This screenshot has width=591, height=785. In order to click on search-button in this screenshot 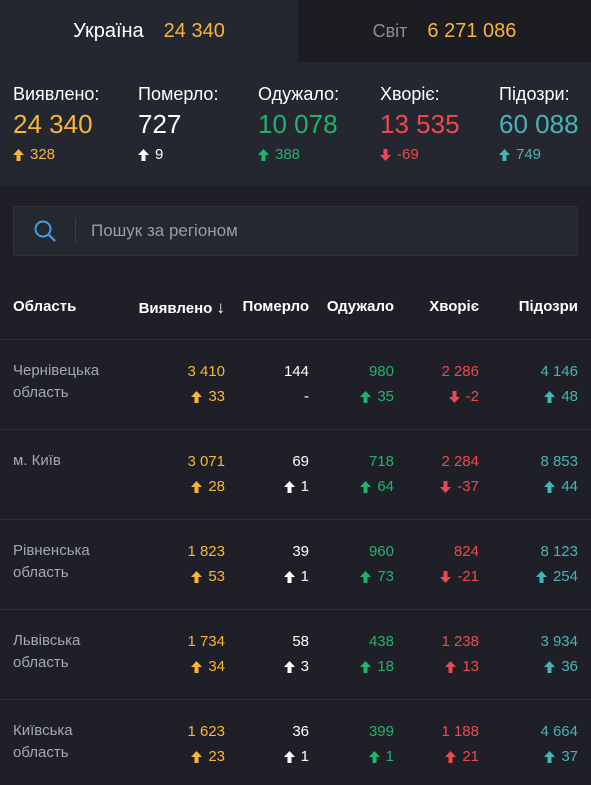, I will do `click(45, 231)`.